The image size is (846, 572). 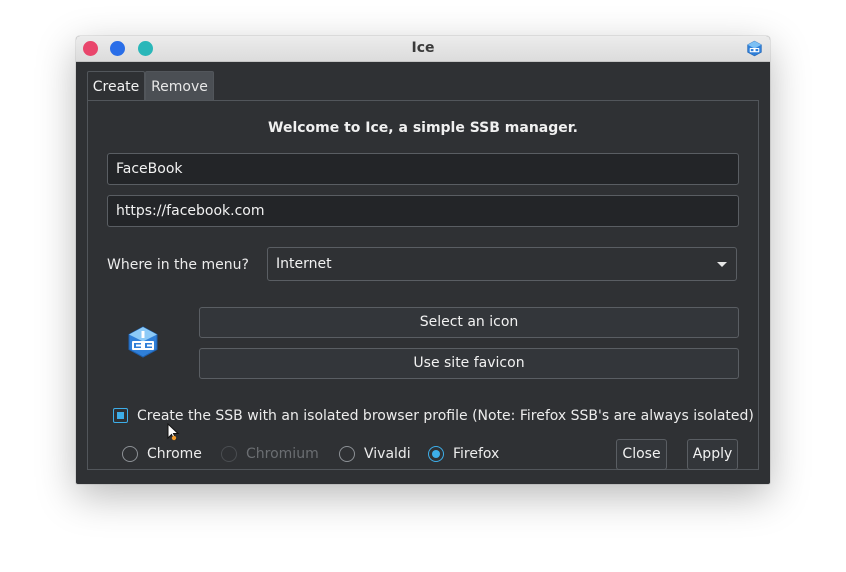 What do you see at coordinates (423, 211) in the screenshot?
I see `url-input: https://facebook.com` at bounding box center [423, 211].